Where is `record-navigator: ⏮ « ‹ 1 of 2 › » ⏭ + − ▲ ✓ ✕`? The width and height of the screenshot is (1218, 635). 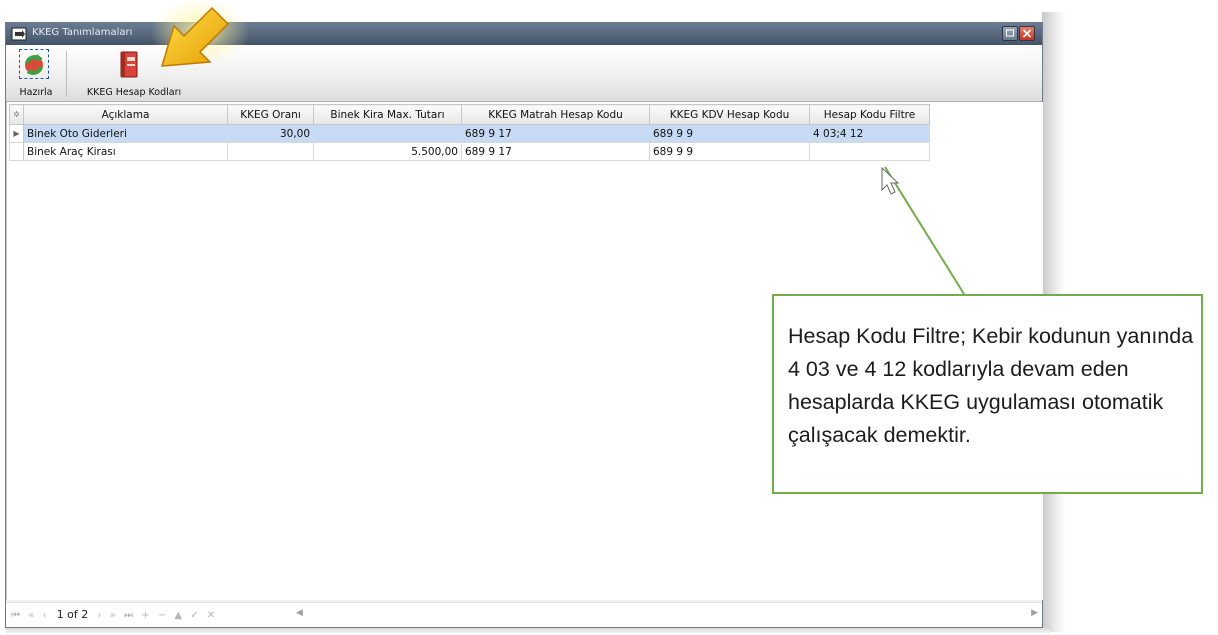 record-navigator: ⏮ « ‹ 1 of 2 › » ⏭ + − ▲ ✓ ✕ is located at coordinates (115, 614).